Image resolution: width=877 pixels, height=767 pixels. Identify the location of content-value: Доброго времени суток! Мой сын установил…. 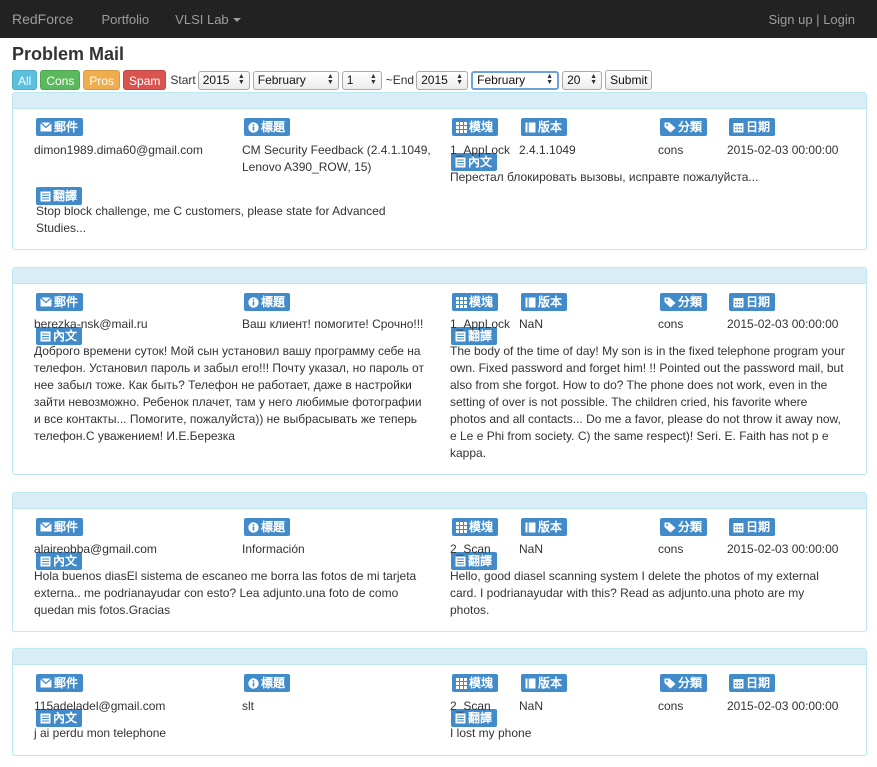
(229, 393).